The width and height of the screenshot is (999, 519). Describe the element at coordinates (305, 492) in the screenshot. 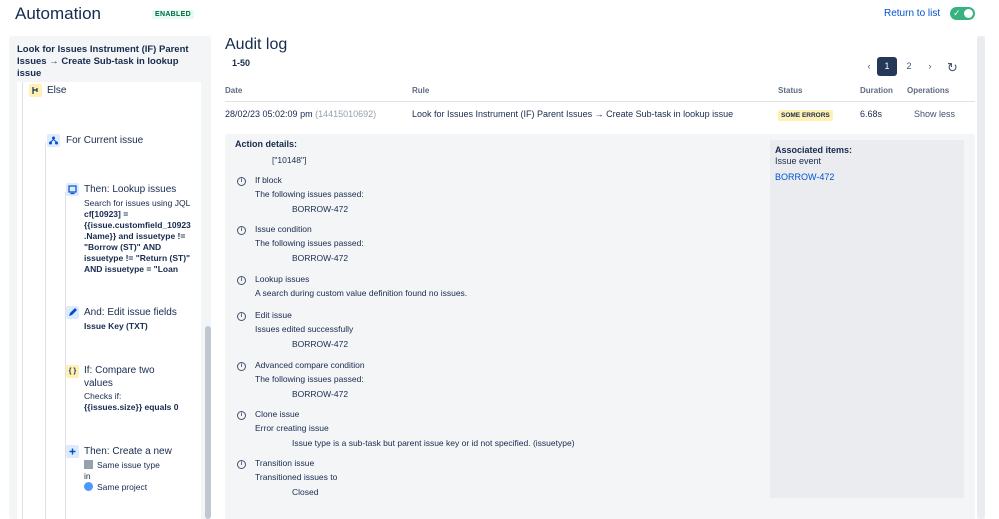

I see `entry-value: Closed` at that location.